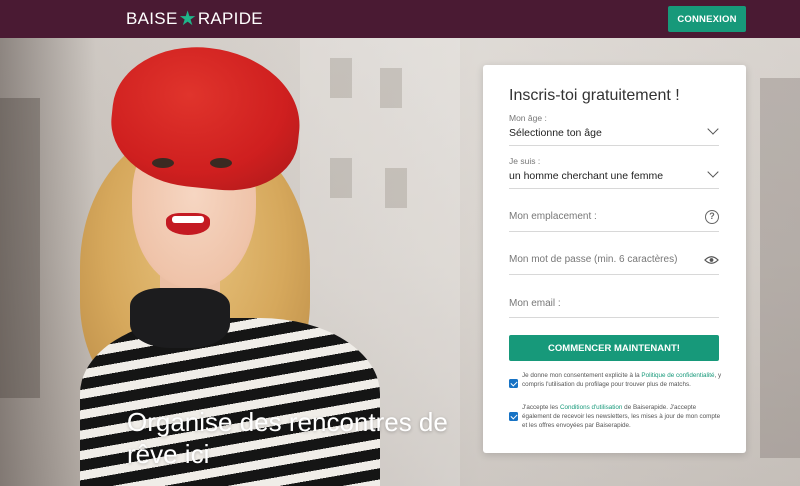  I want to click on logo-text-right: RAPIDE, so click(230, 18).